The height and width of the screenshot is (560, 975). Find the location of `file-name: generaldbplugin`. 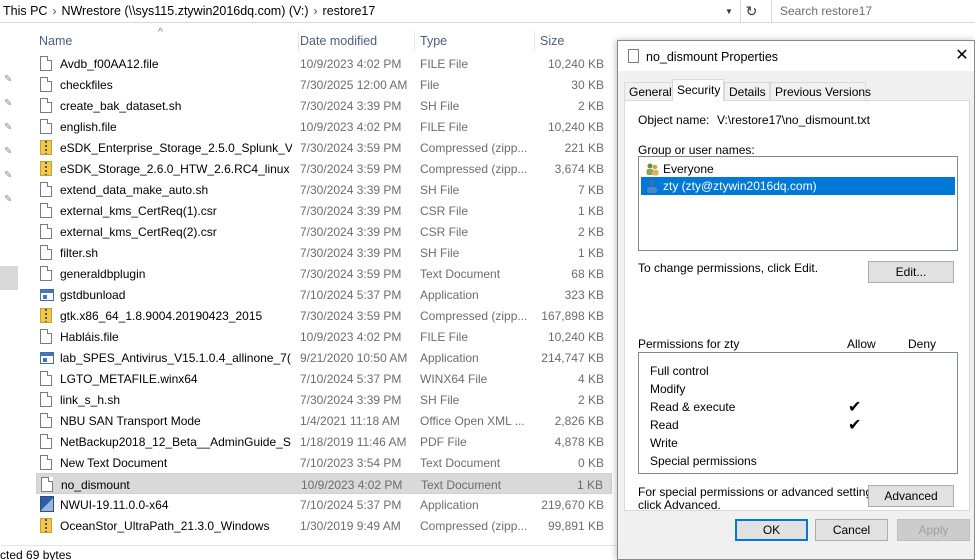

file-name: generaldbplugin is located at coordinates (103, 274).